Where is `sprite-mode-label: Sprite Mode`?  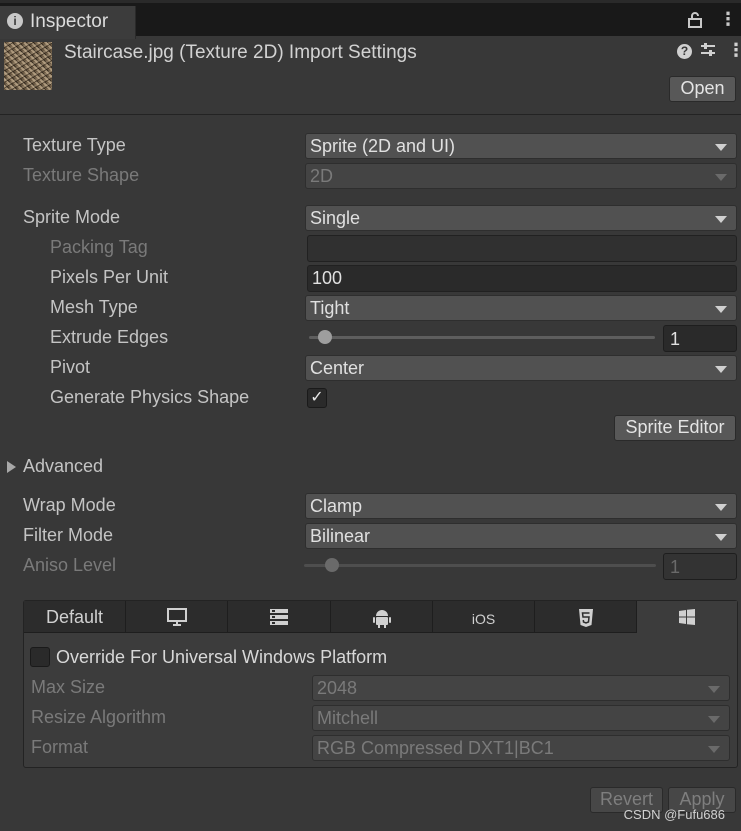 sprite-mode-label: Sprite Mode is located at coordinates (72, 217).